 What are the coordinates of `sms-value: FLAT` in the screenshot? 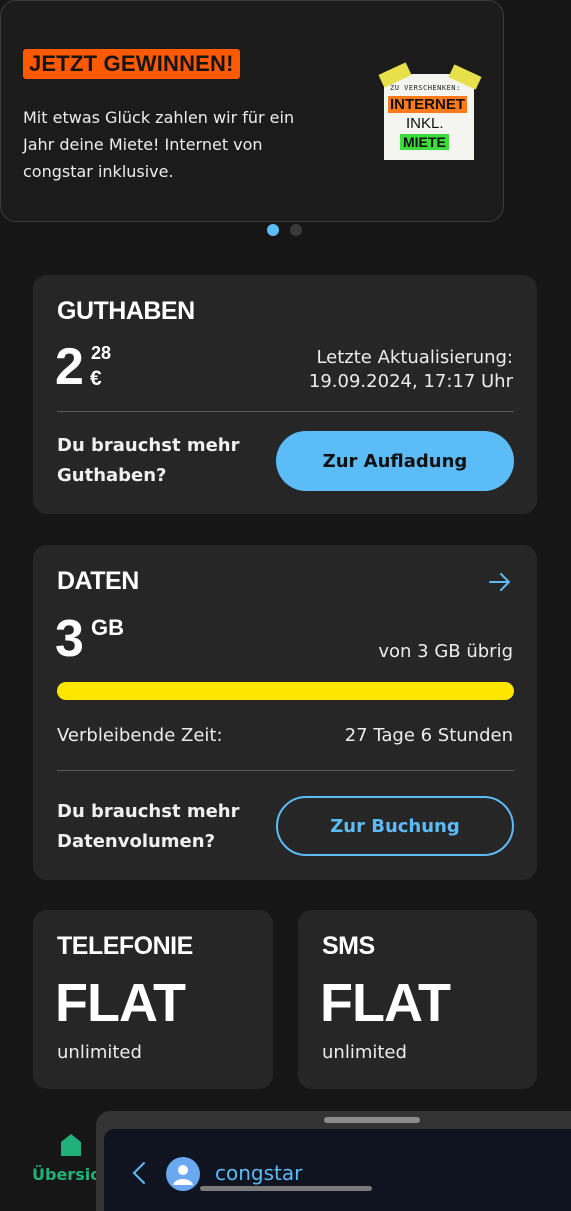 It's located at (385, 1003).